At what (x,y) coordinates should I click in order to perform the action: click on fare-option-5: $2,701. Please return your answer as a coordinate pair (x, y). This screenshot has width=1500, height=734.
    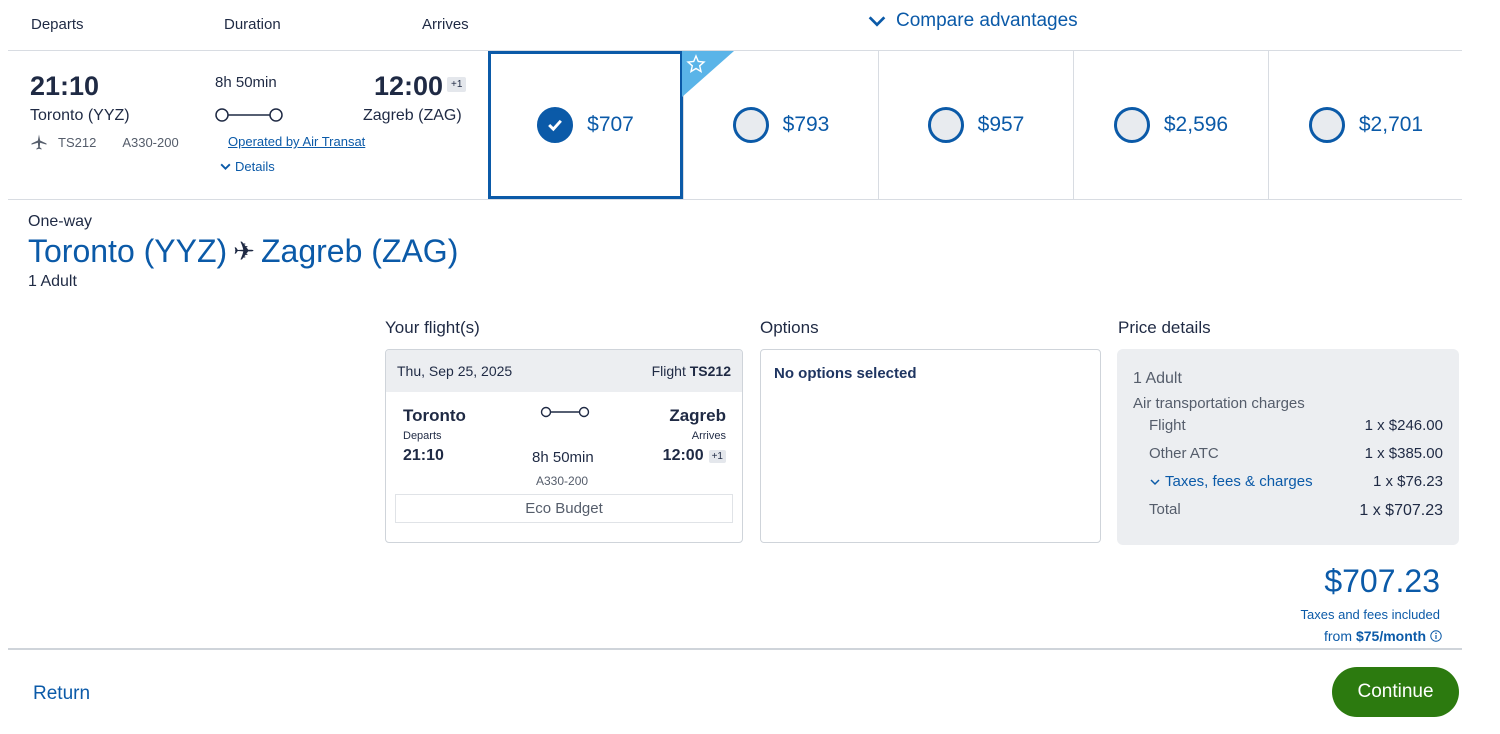
    Looking at the image, I should click on (1365, 125).